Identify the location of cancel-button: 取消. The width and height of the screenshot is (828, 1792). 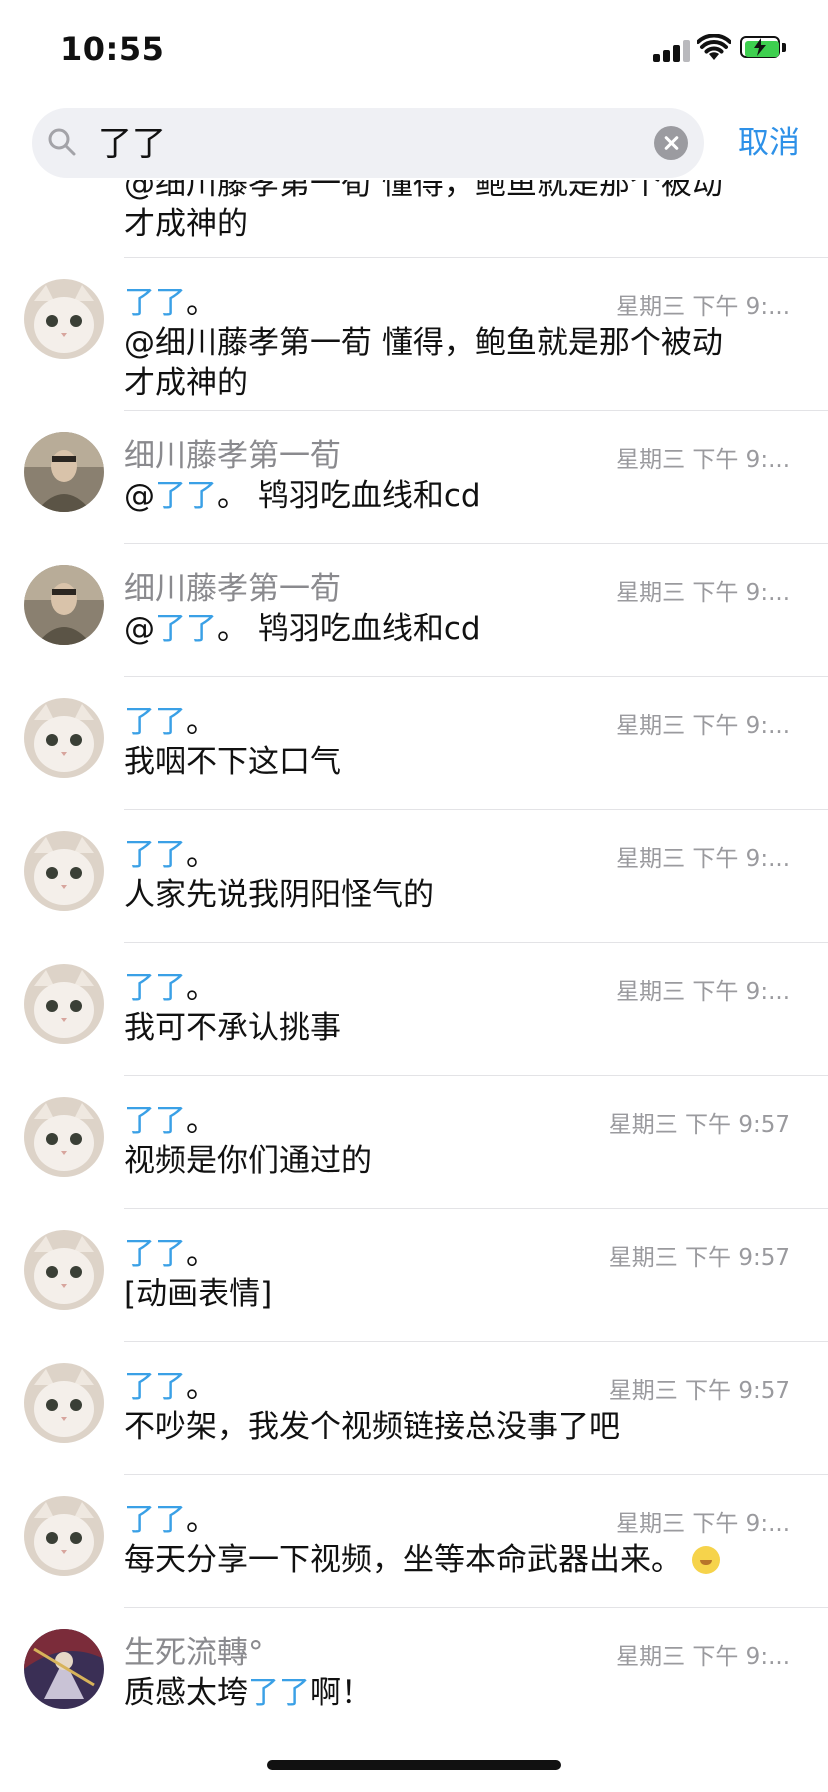
(769, 143).